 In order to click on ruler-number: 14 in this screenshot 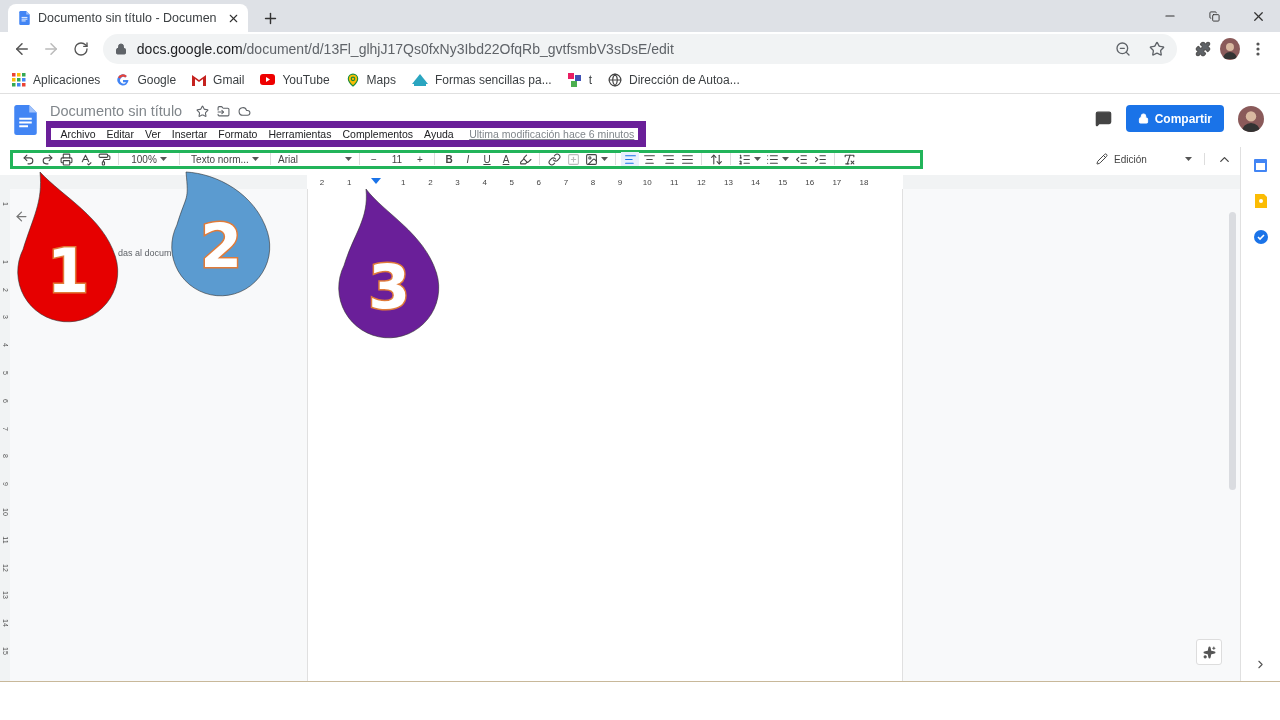, I will do `click(755, 182)`.